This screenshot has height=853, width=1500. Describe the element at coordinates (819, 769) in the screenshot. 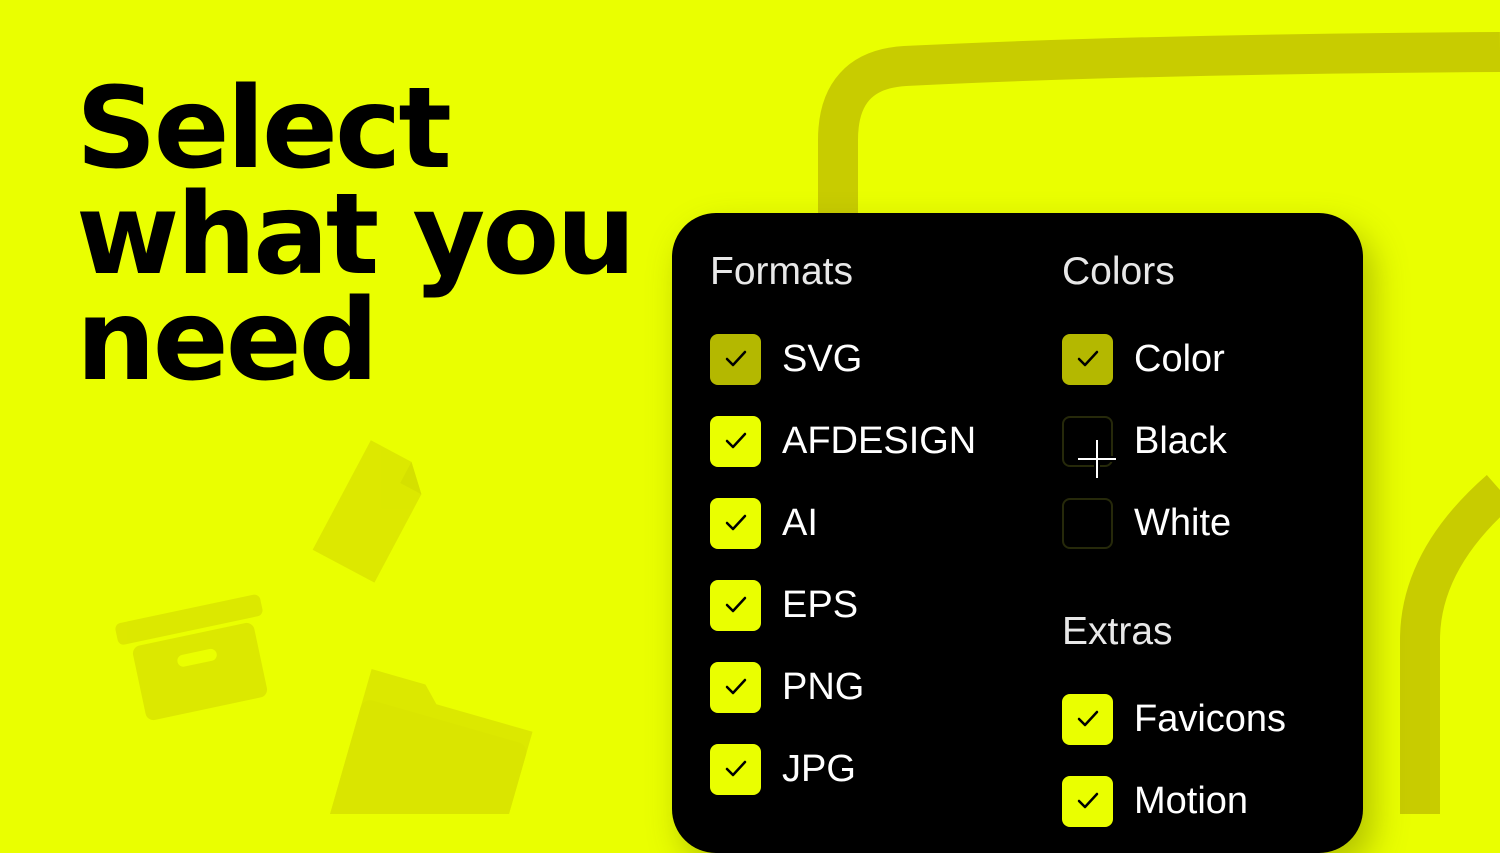

I see `format-option-label: JPG` at that location.